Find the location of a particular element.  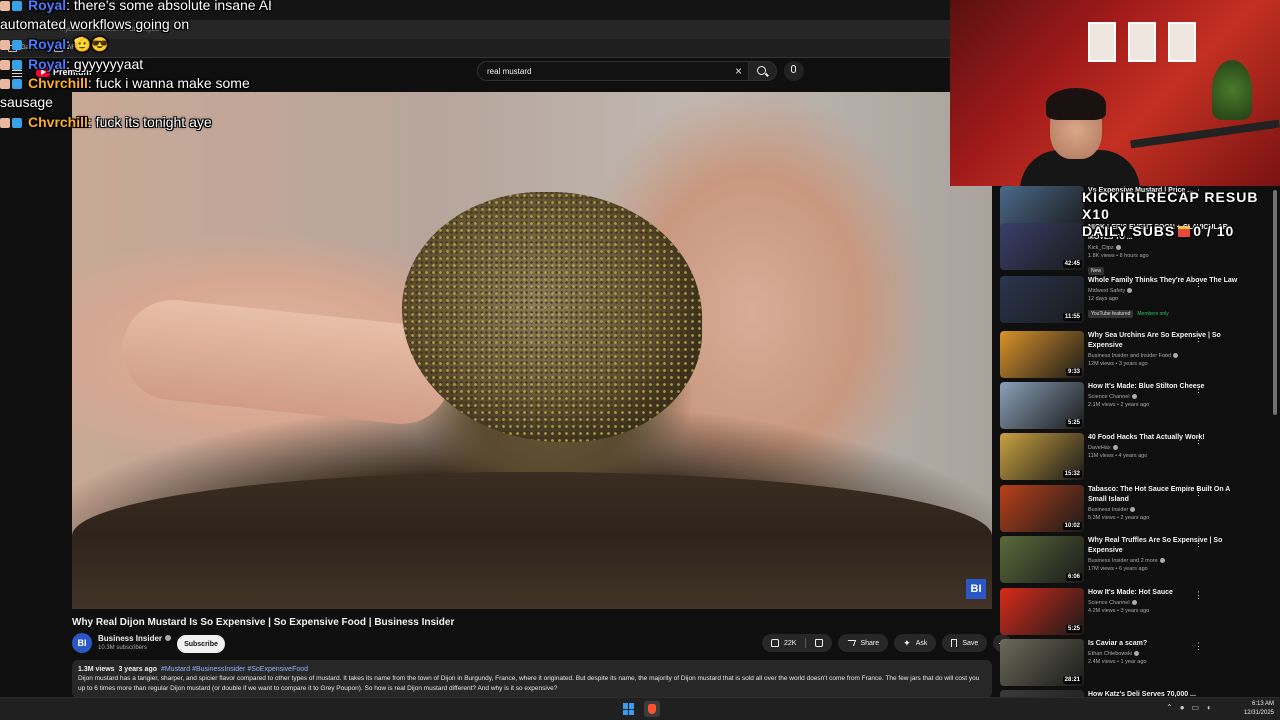

recommendation-channel: Kick_Clipz is located at coordinates (1168, 248).